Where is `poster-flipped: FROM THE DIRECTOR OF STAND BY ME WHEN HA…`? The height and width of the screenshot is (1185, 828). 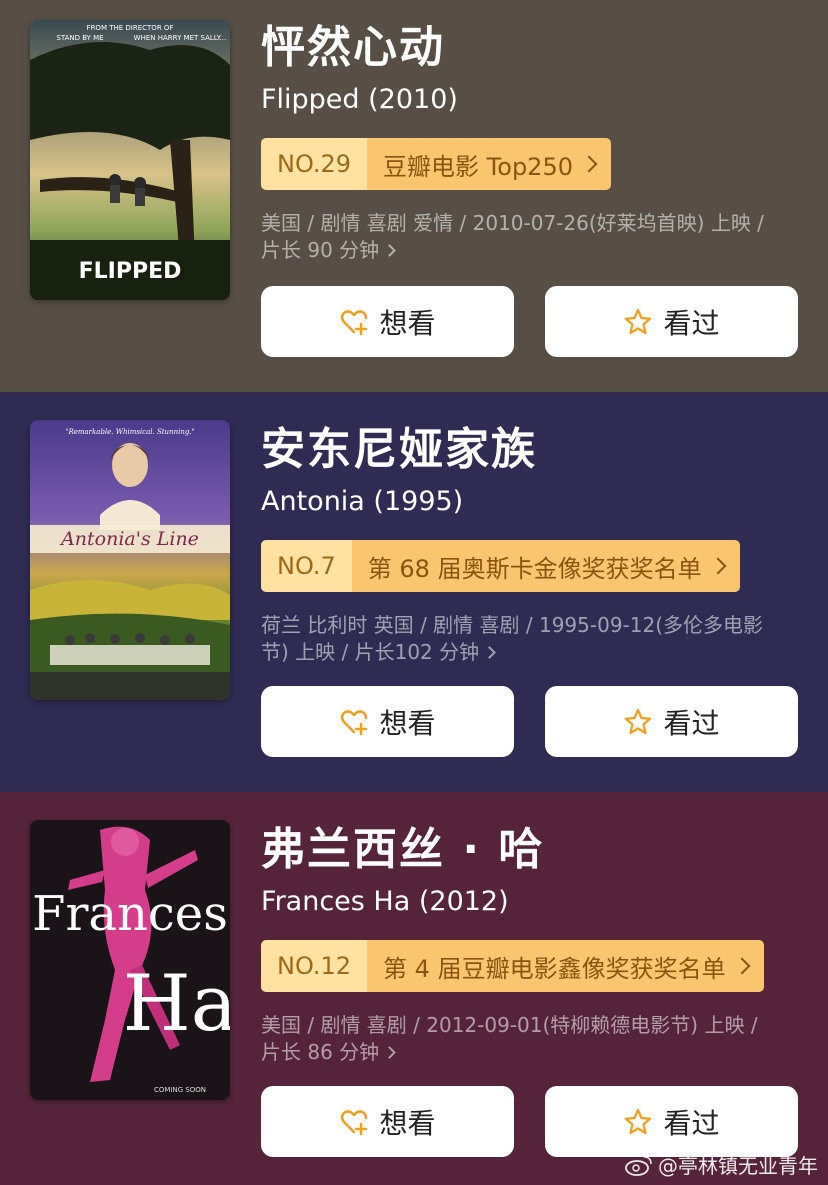 poster-flipped: FROM THE DIRECTOR OF STAND BY ME WHEN HA… is located at coordinates (130, 160).